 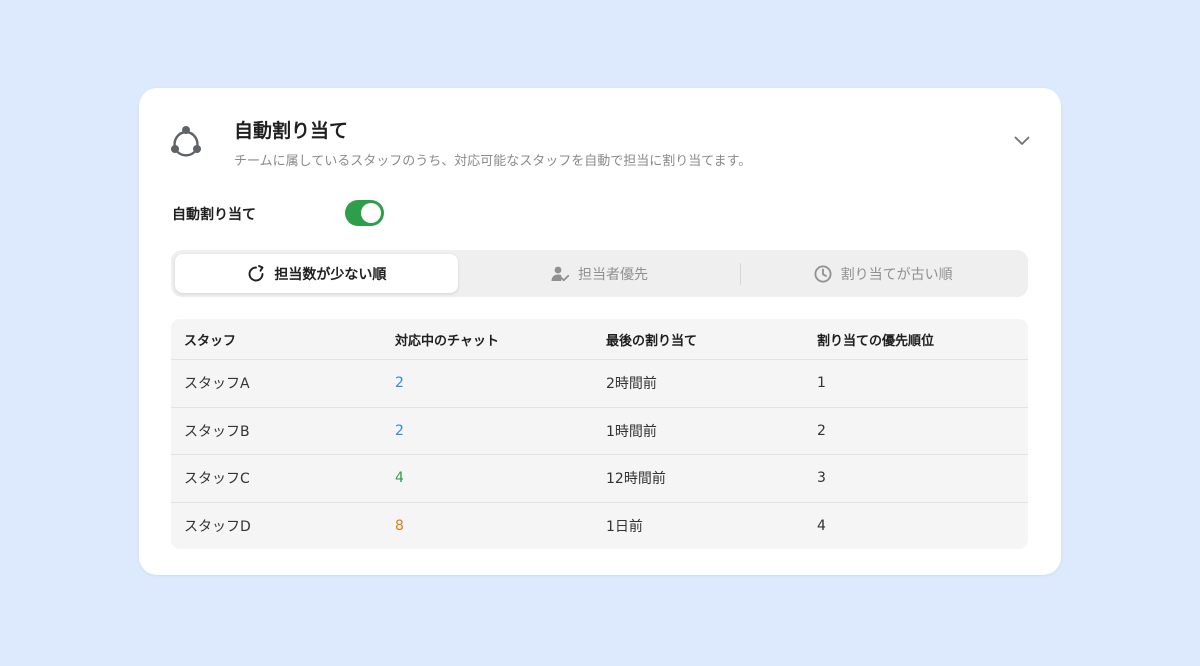 What do you see at coordinates (613, 274) in the screenshot?
I see `tab-label: 担当者優先` at bounding box center [613, 274].